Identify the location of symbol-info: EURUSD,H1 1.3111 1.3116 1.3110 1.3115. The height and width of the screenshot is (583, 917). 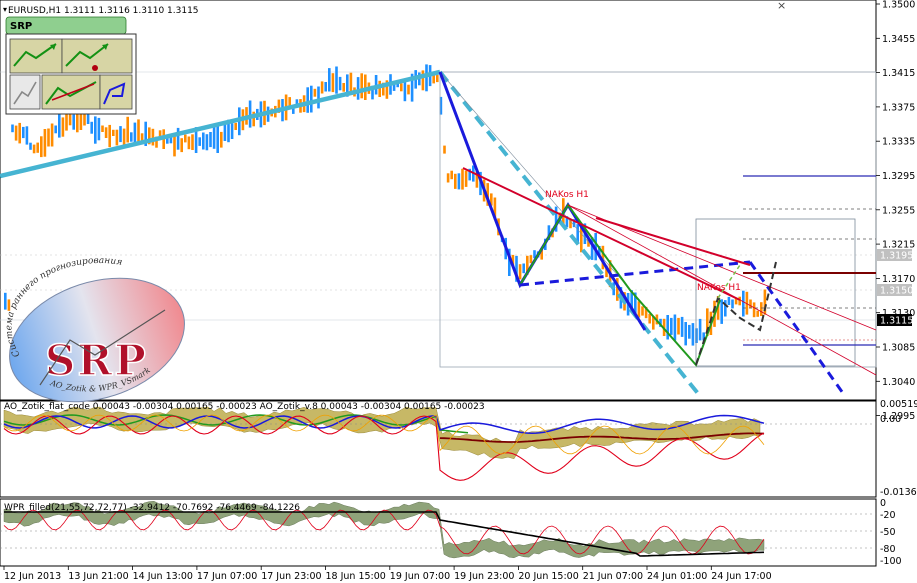
(103, 11).